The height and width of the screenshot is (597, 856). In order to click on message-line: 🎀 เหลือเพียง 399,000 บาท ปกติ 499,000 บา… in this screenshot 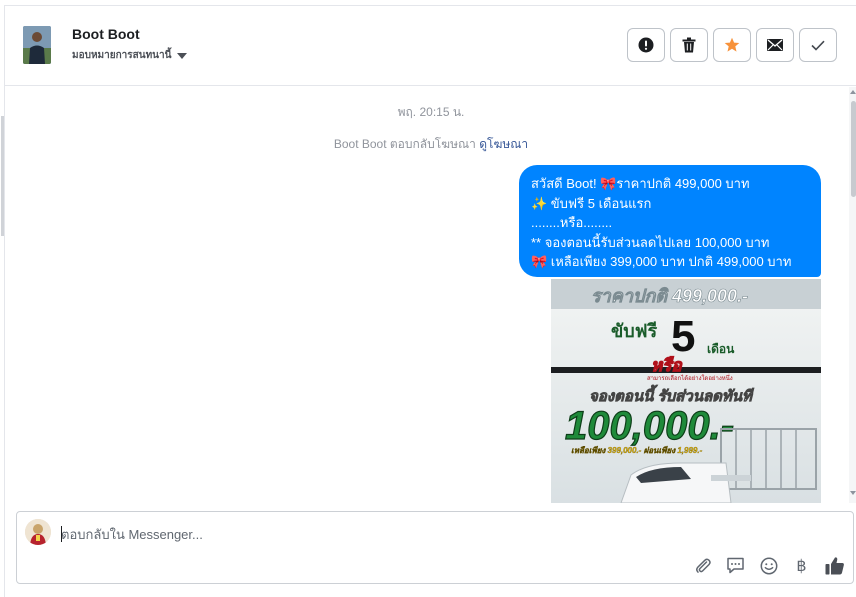, I will do `click(661, 261)`.